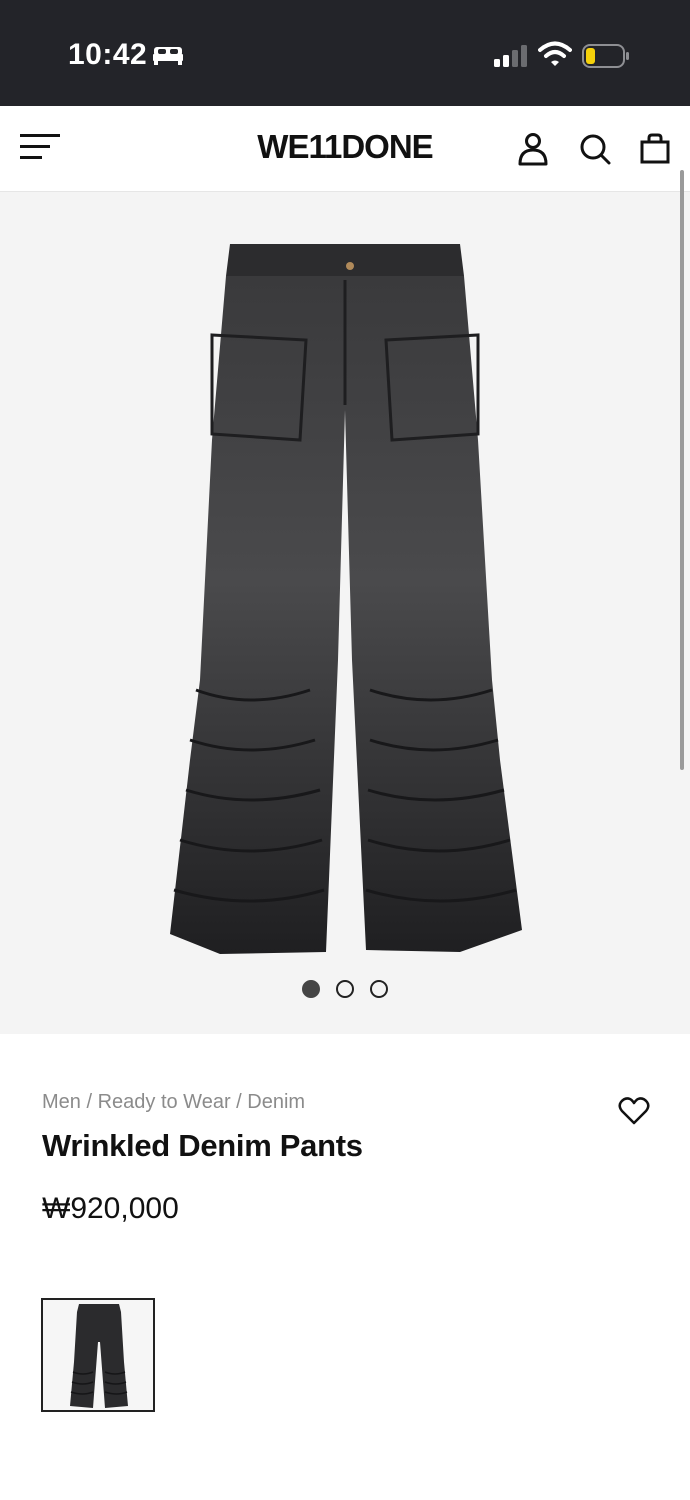 The height and width of the screenshot is (1500, 690). What do you see at coordinates (510, 56) in the screenshot?
I see `signal-icon` at bounding box center [510, 56].